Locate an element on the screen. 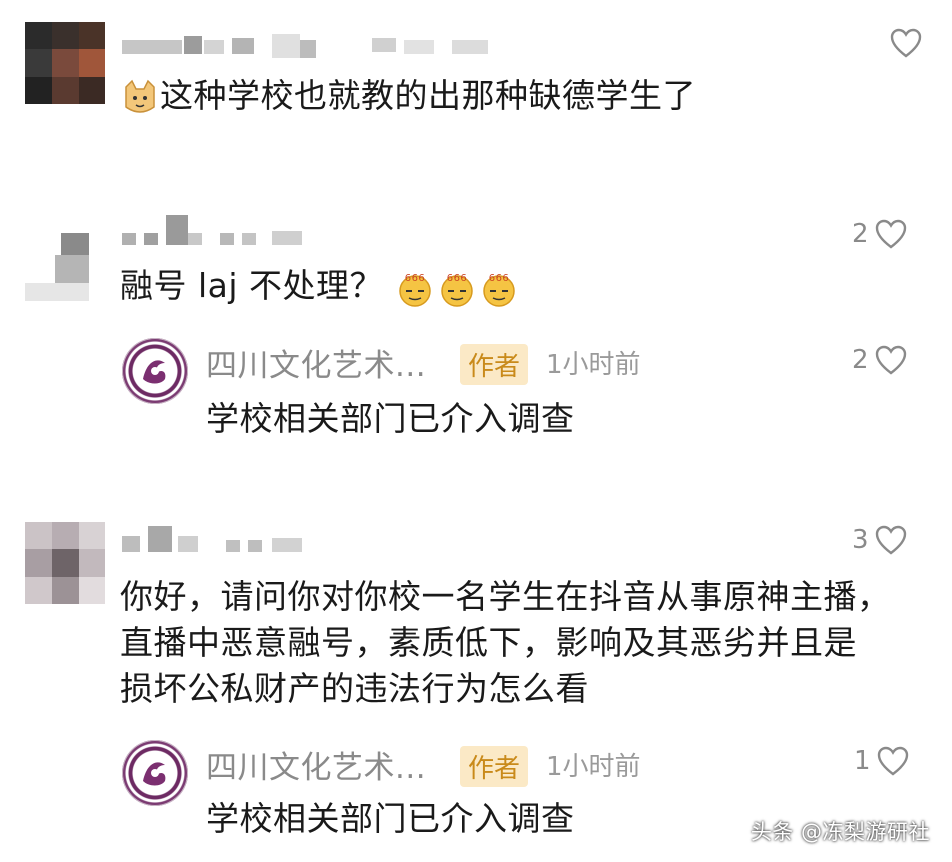  like-button: 1 is located at coordinates (881, 761).